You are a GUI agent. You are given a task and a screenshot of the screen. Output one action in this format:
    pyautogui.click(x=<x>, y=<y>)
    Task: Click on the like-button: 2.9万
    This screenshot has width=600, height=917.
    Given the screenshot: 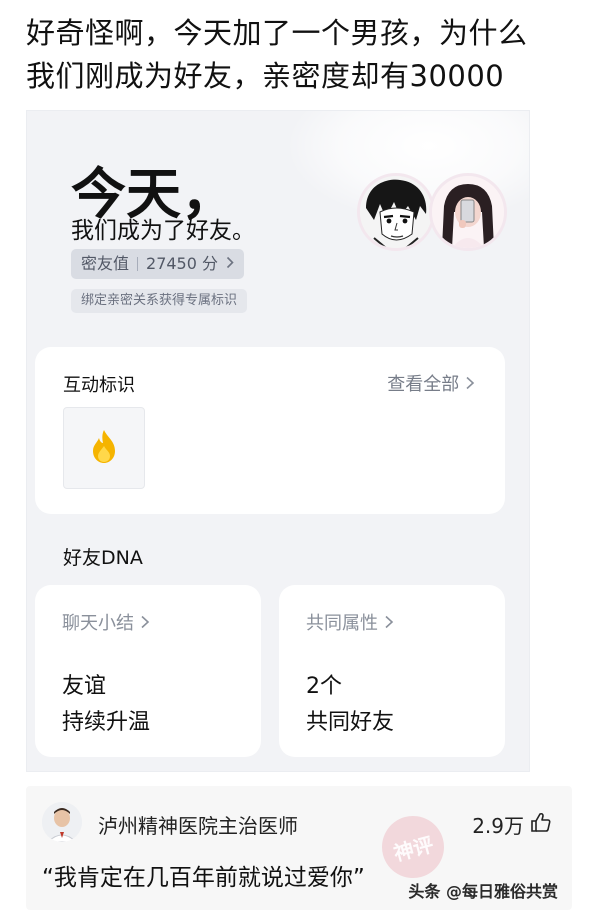 What is the action you would take?
    pyautogui.click(x=512, y=824)
    